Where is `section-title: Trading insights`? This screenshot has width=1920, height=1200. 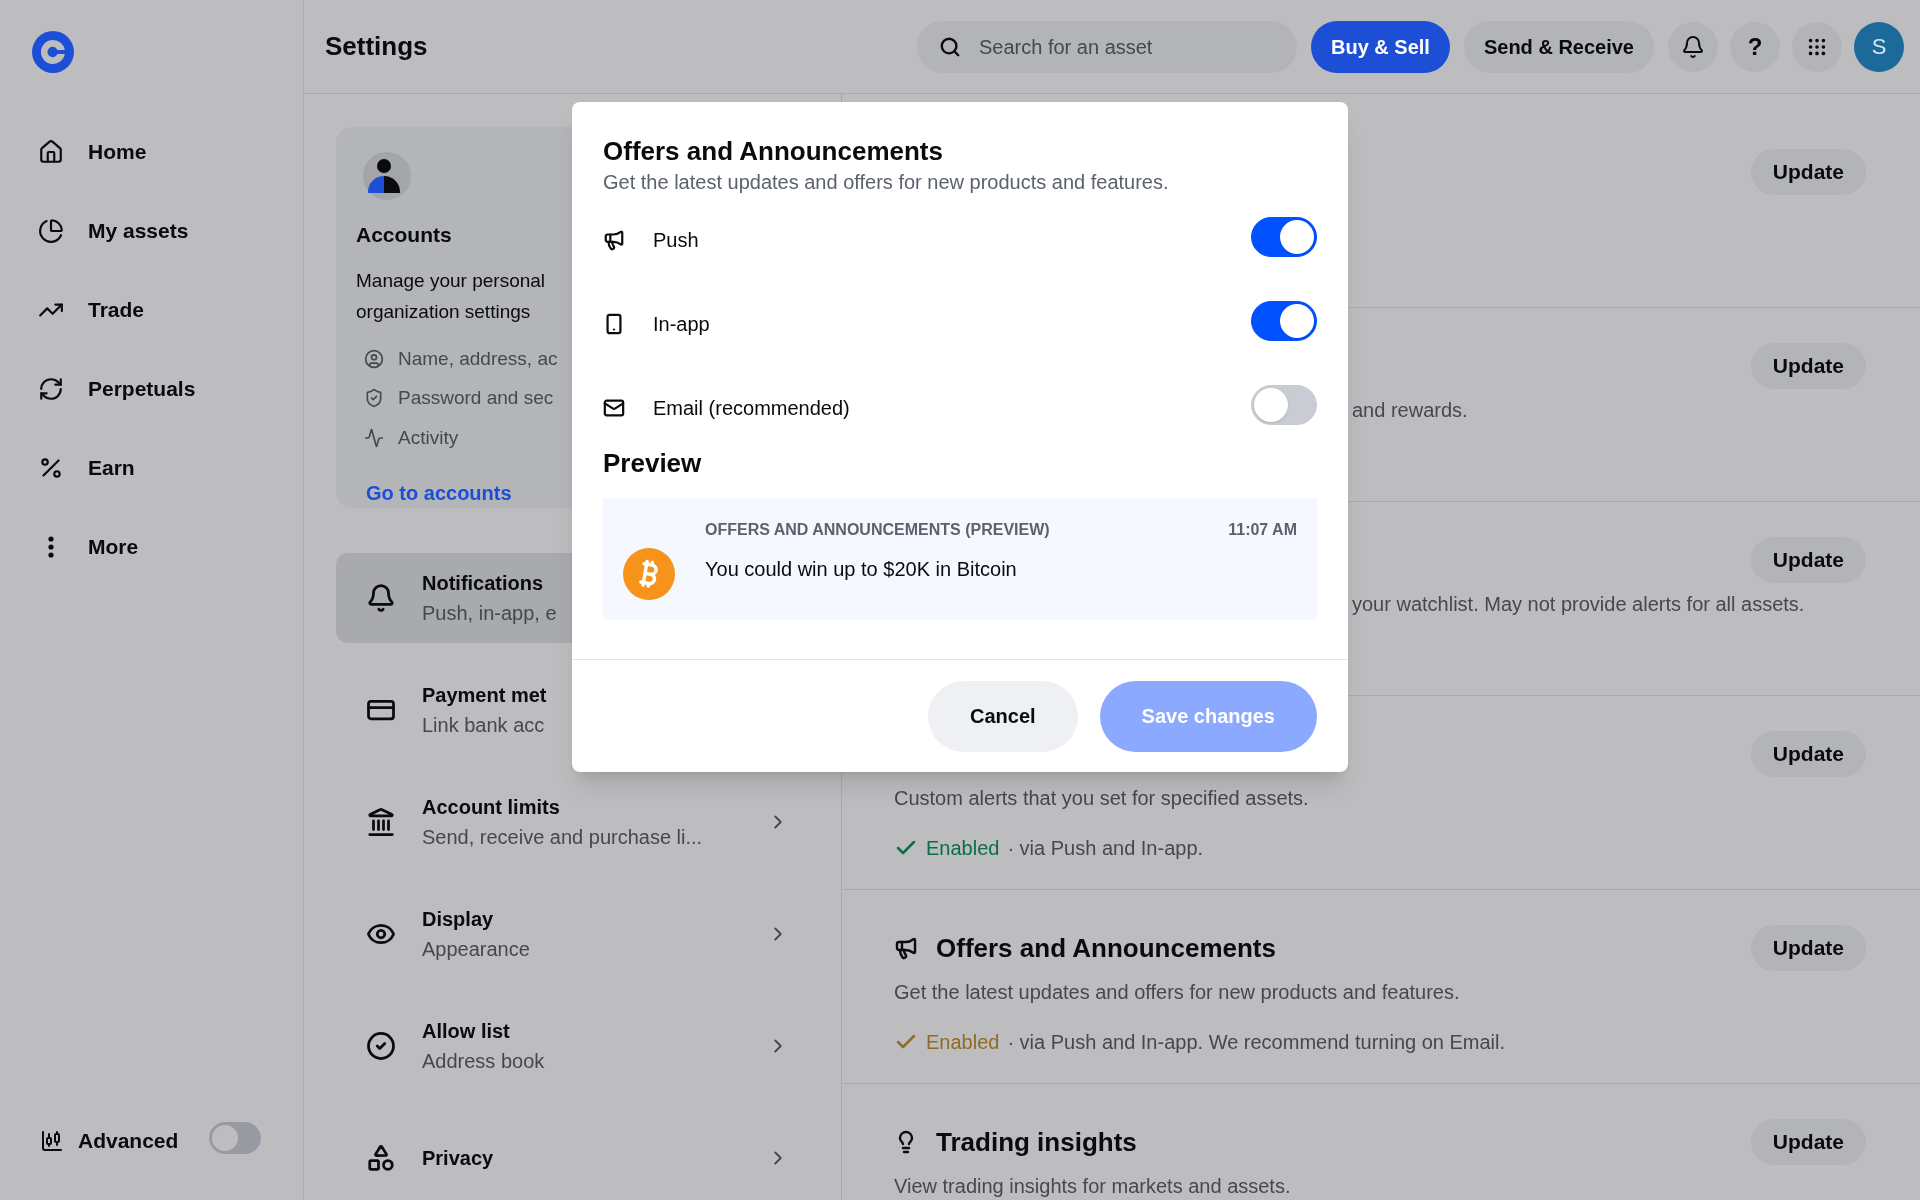
section-title: Trading insights is located at coordinates (1036, 1142).